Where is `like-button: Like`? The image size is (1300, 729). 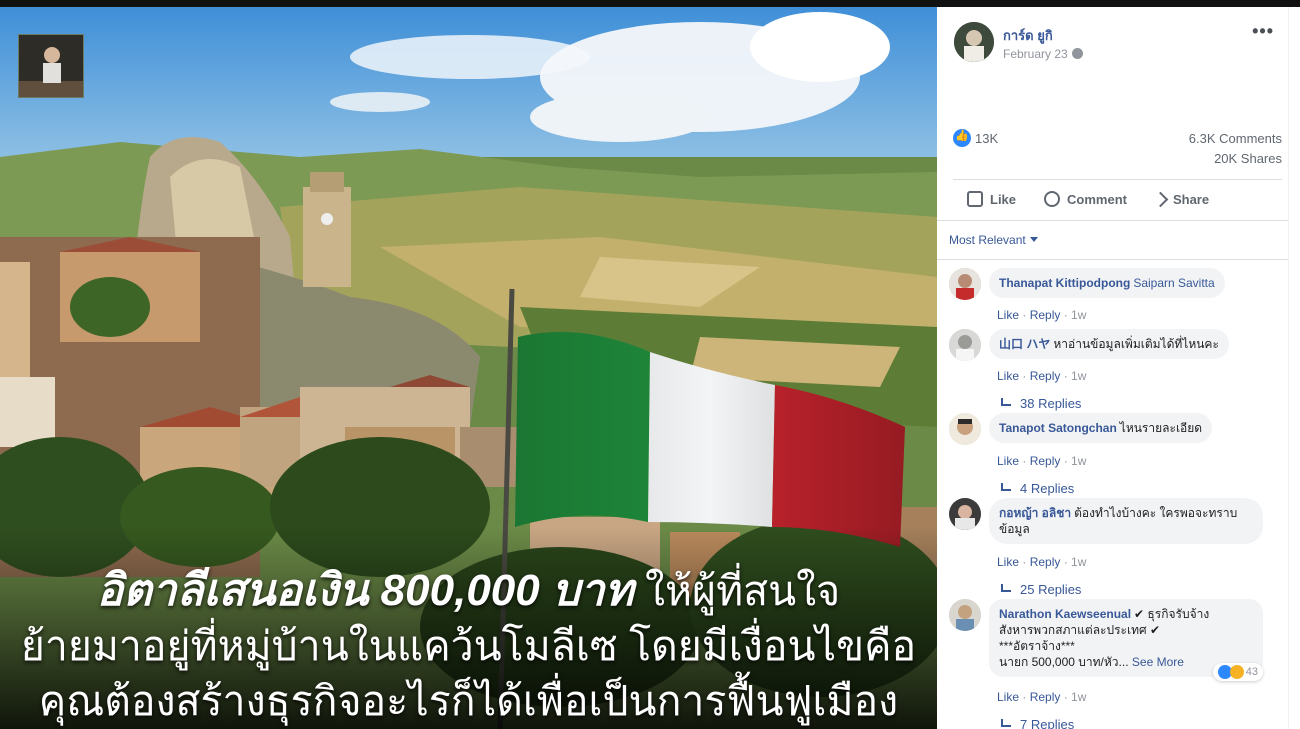 like-button: Like is located at coordinates (991, 199).